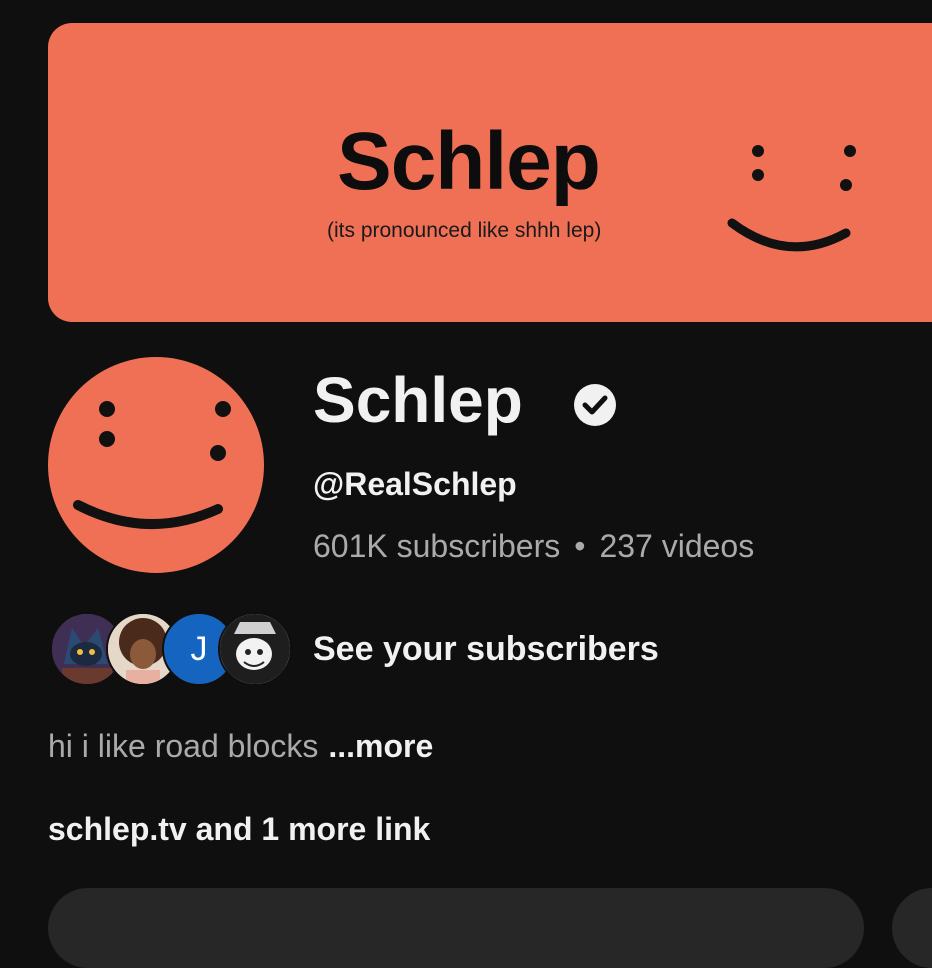 This screenshot has width=932, height=968. Describe the element at coordinates (199, 648) in the screenshot. I see `subscriber-initial: J` at that location.